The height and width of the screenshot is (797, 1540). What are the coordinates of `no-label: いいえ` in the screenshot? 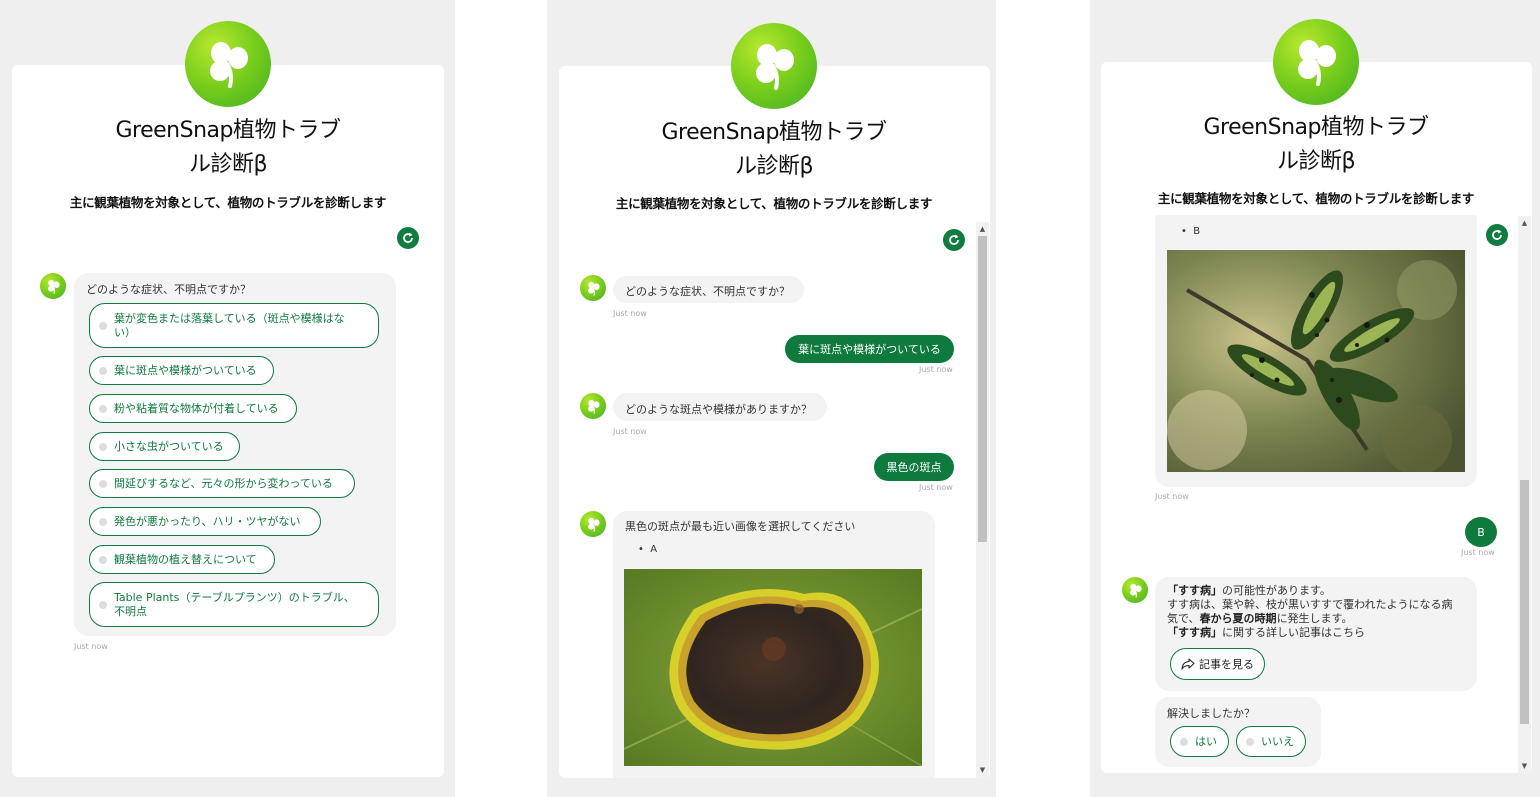 It's located at (1277, 741).